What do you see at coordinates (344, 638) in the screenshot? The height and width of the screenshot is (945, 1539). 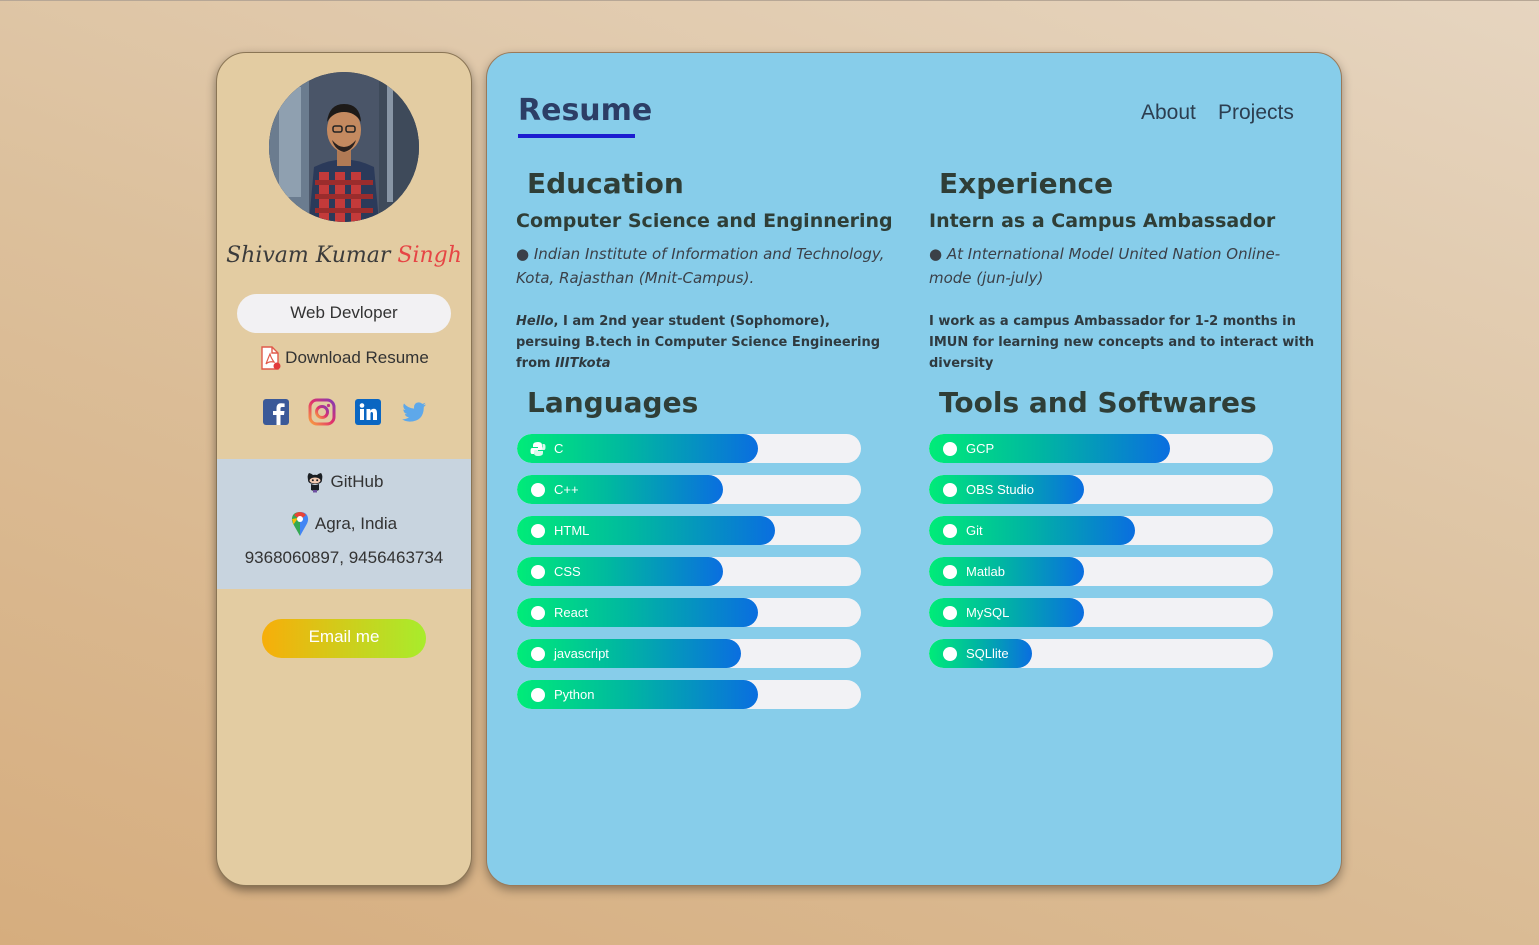 I see `email-me-button: Email me` at bounding box center [344, 638].